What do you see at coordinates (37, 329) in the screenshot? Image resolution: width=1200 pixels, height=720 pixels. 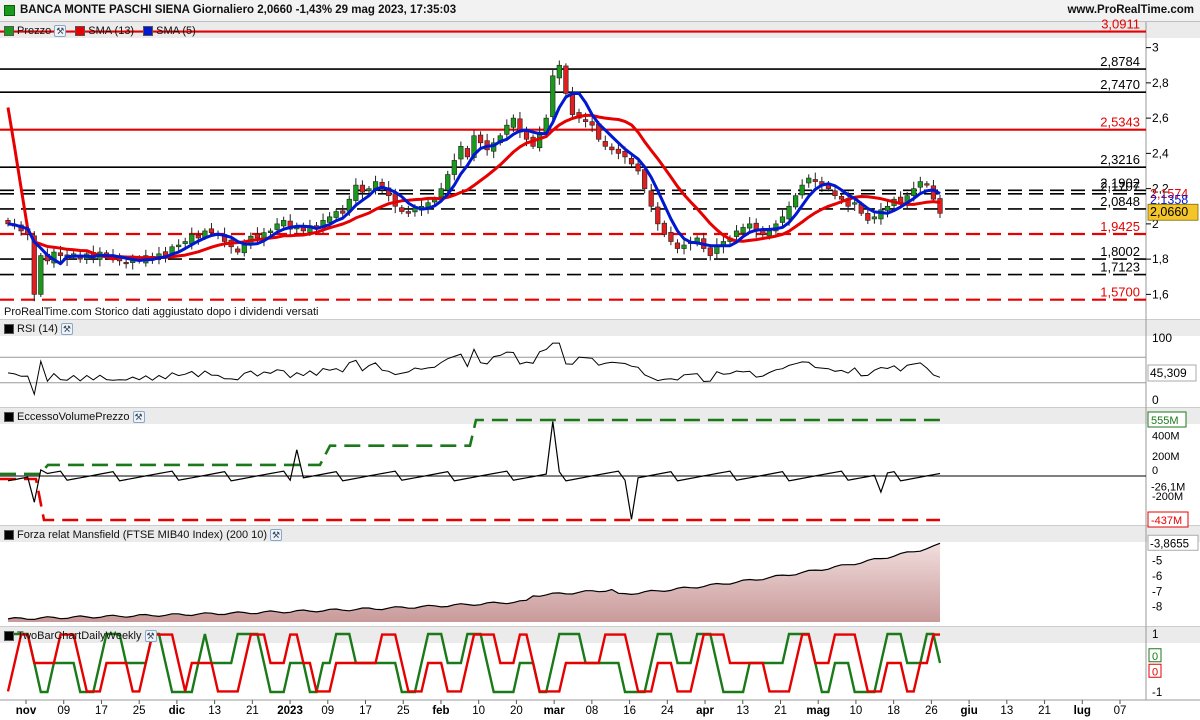 I see `rsi-legend-label: RSI (14)` at bounding box center [37, 329].